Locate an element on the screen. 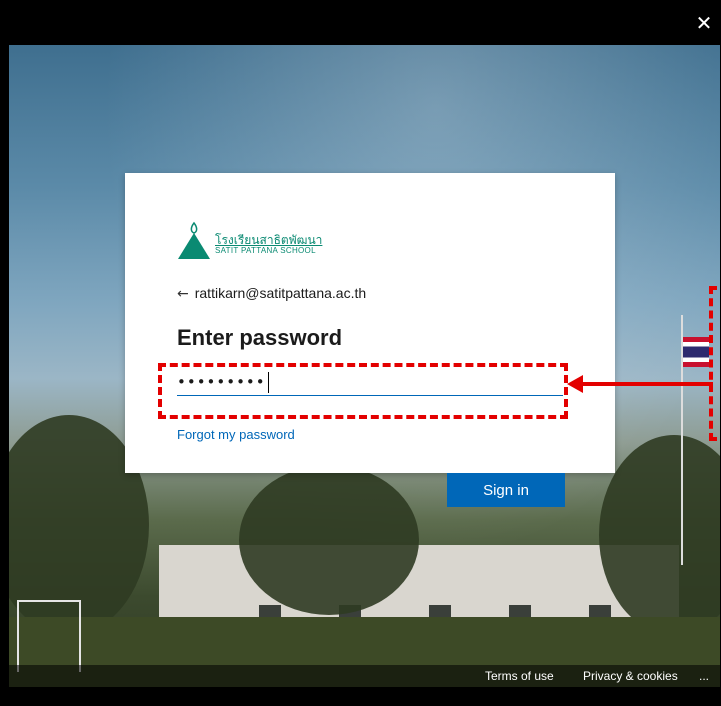 The width and height of the screenshot is (721, 706). callout-box is located at coordinates (714, 363).